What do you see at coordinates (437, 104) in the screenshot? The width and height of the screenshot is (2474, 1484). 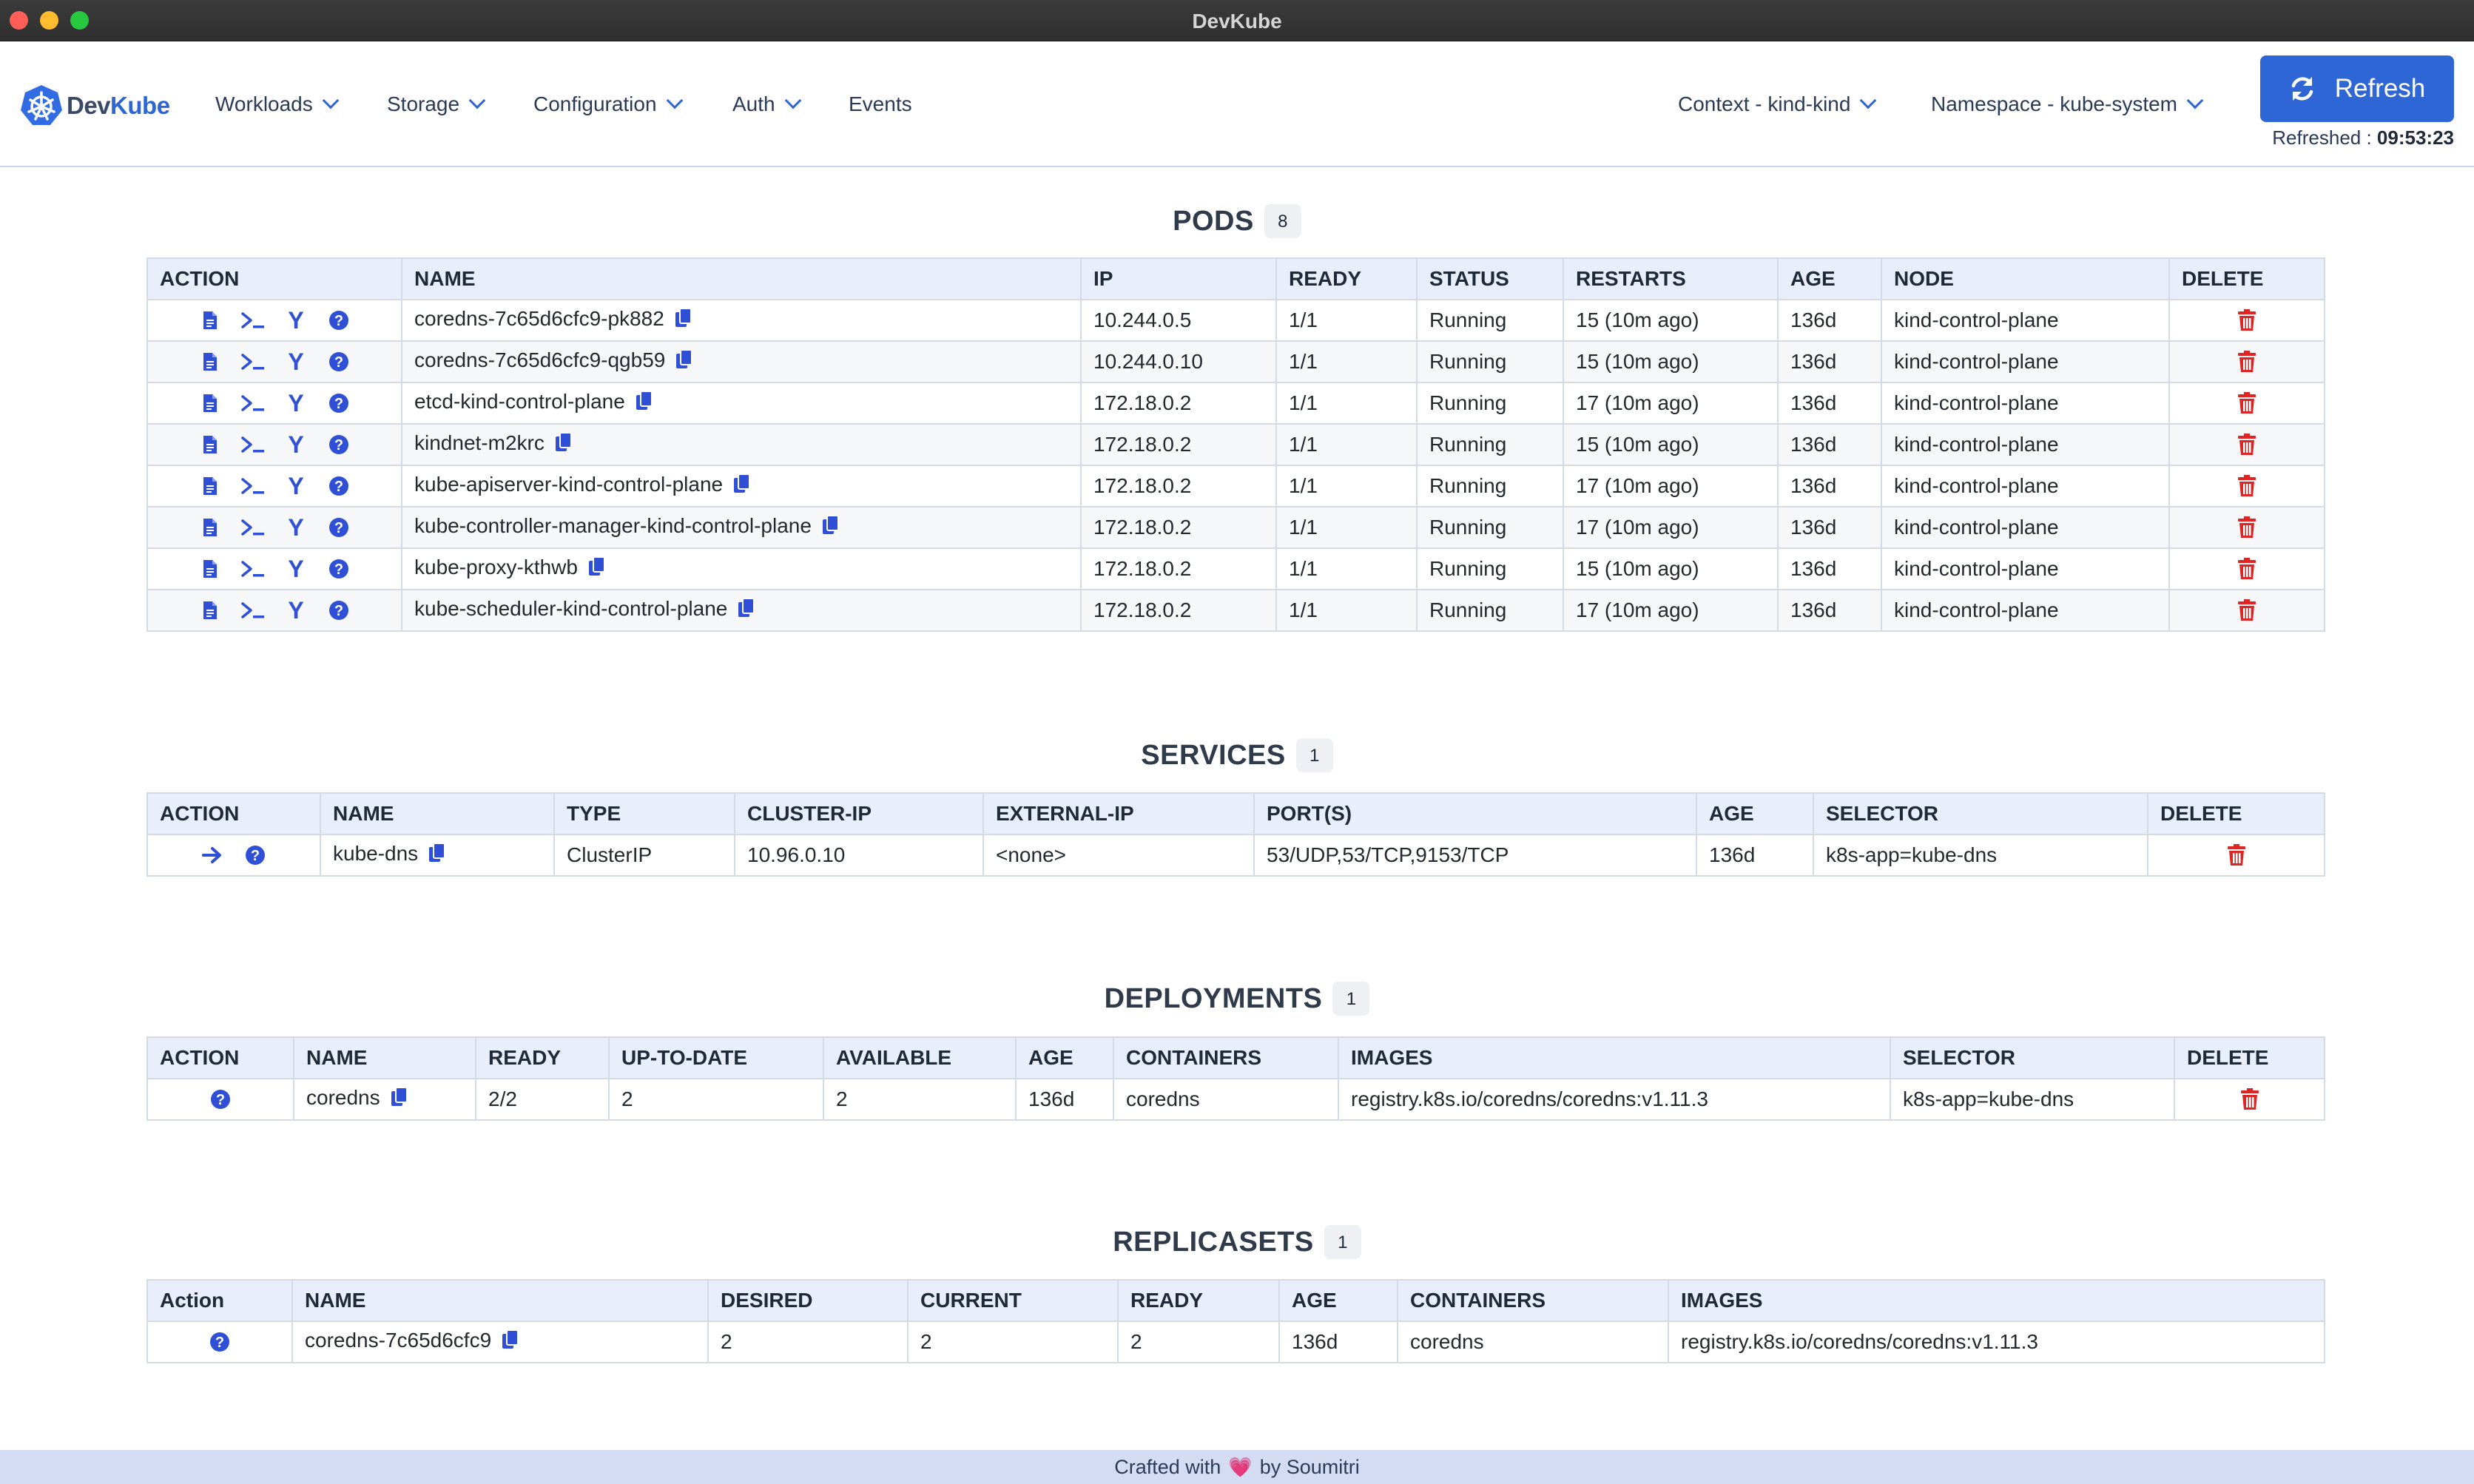 I see `nav-storage: Storage` at bounding box center [437, 104].